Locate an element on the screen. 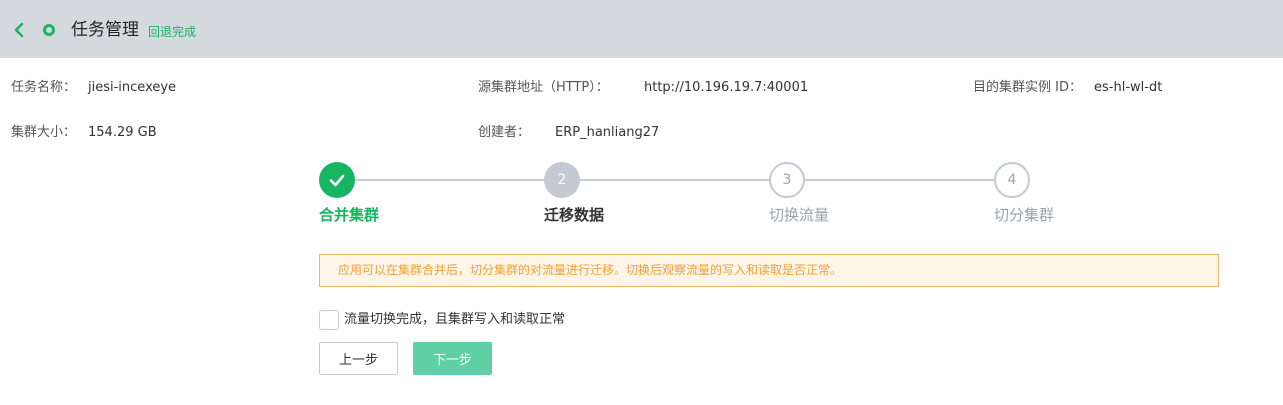  status-ring-icon is located at coordinates (49, 30).